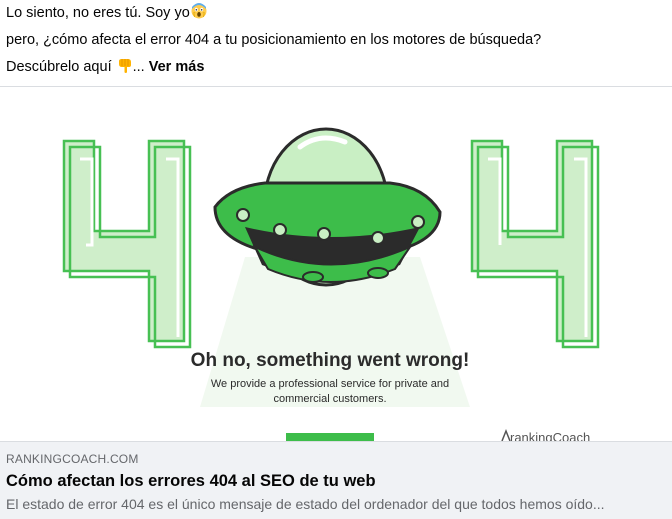  What do you see at coordinates (72, 459) in the screenshot?
I see `link-domain: RANKINGCOACH.COM` at bounding box center [72, 459].